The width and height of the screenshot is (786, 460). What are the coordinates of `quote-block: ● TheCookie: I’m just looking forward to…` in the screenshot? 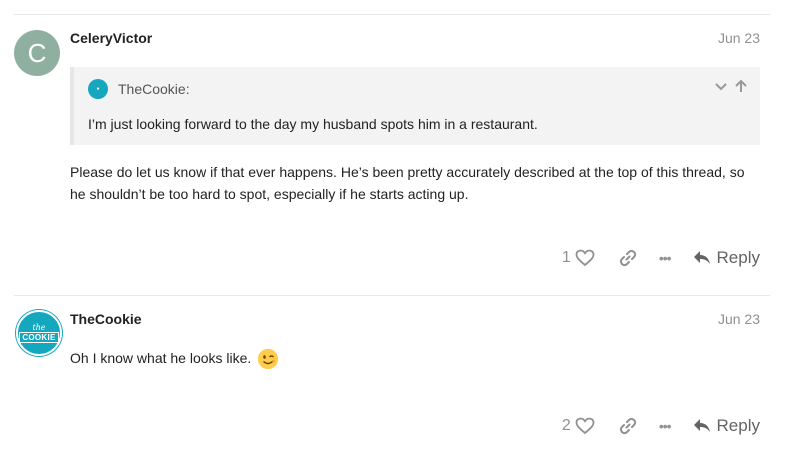 It's located at (415, 106).